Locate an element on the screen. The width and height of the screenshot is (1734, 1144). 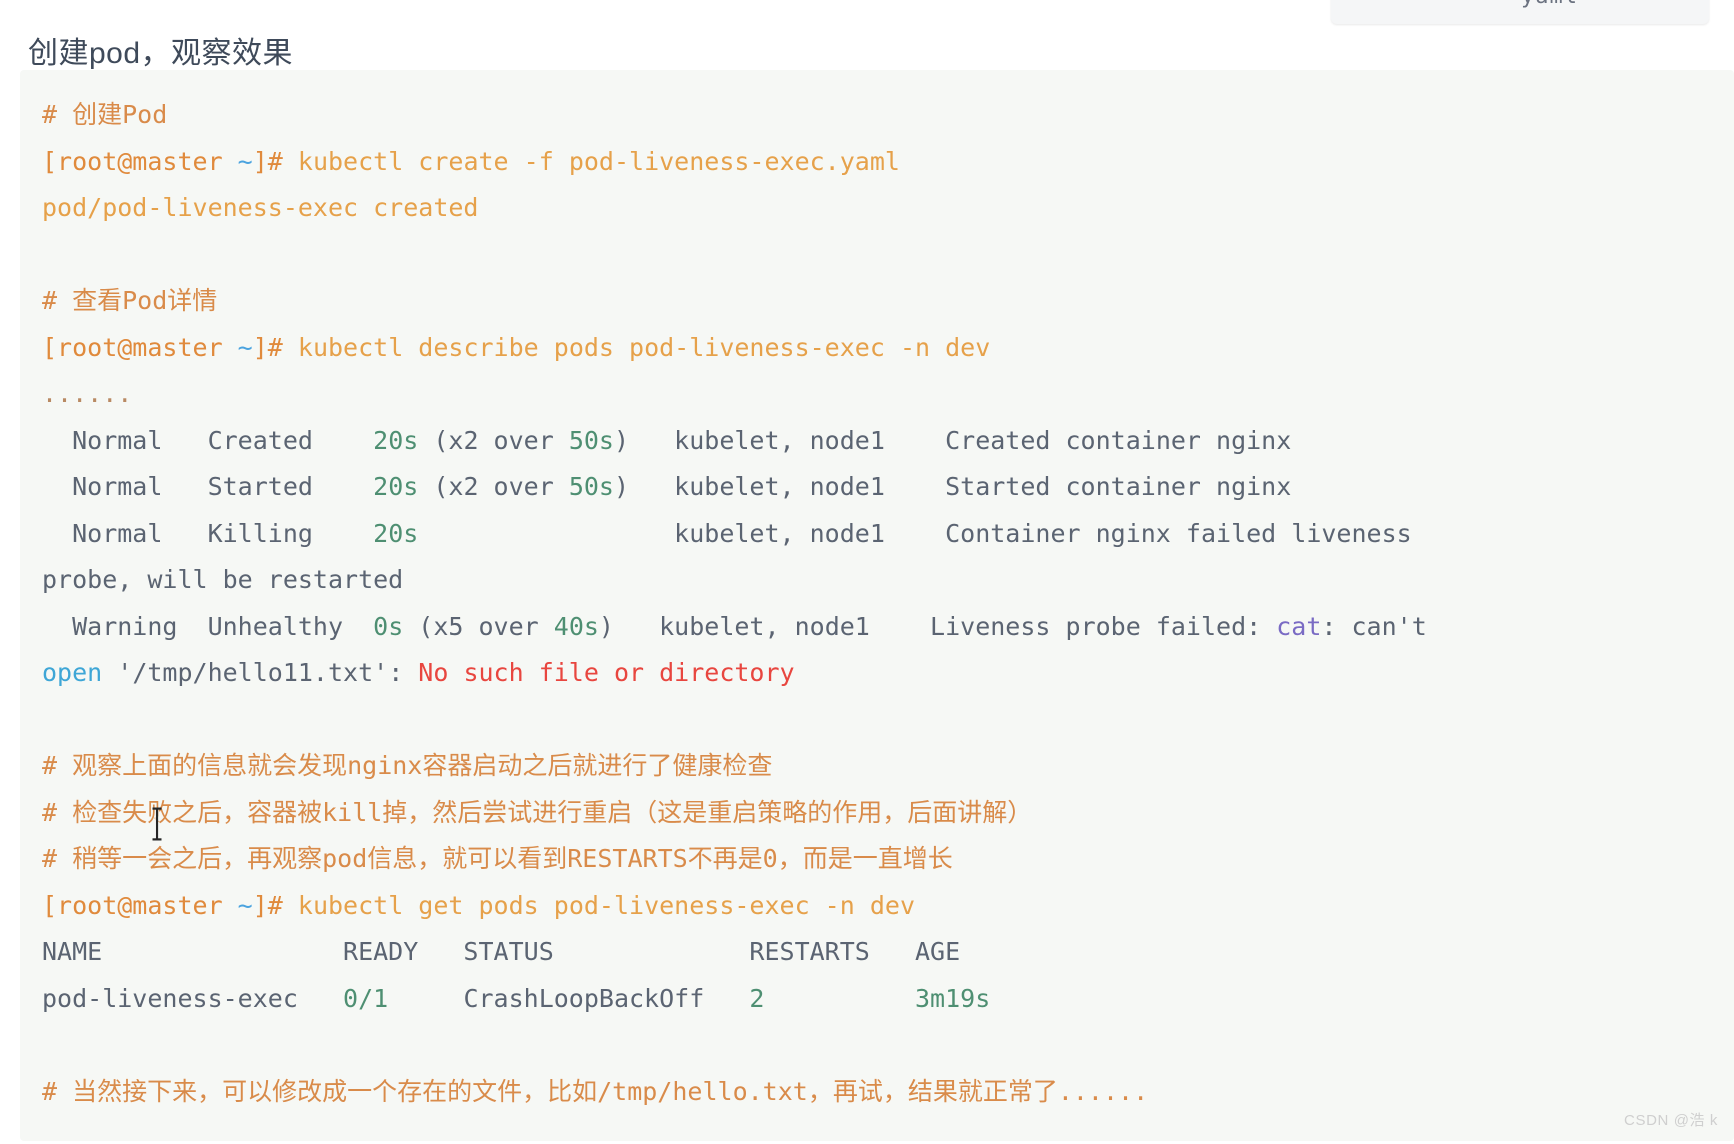
code-token: ) kubelet, node1 Created container nginx is located at coordinates (952, 440).